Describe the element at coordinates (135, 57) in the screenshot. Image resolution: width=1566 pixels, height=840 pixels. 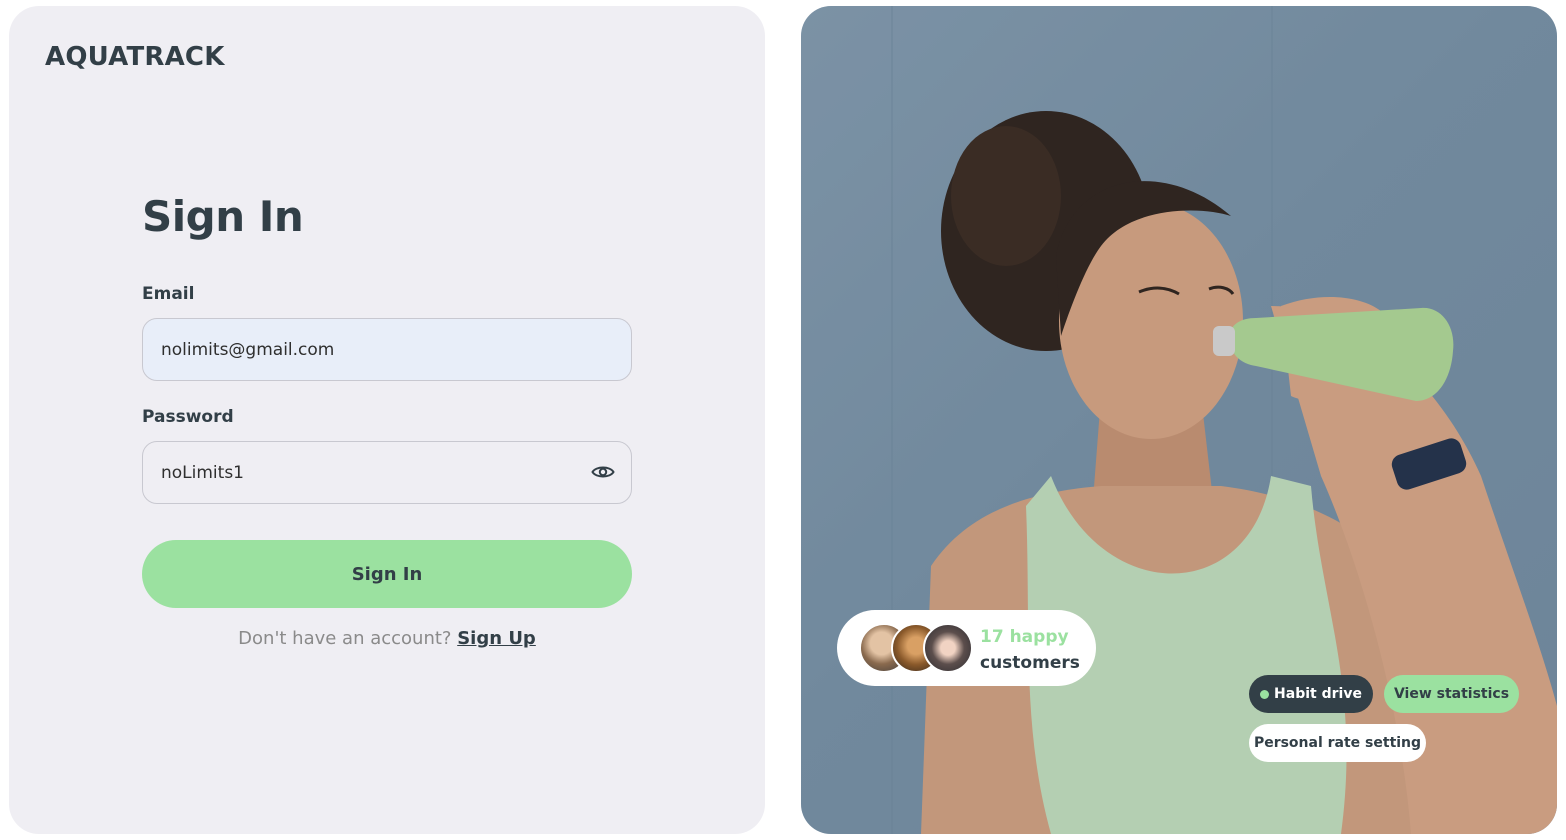
I see `app-logo: AQUATRACK` at that location.